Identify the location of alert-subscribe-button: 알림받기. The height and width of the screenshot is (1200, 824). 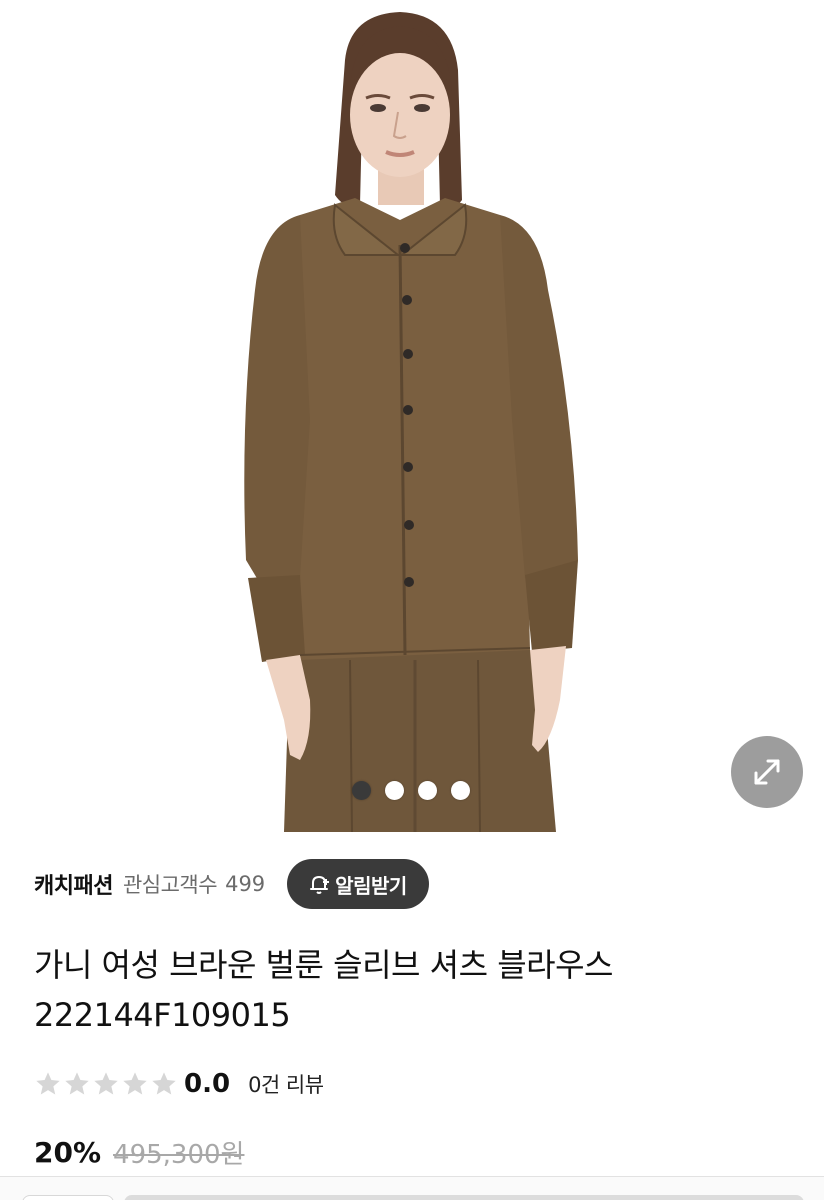
(358, 884).